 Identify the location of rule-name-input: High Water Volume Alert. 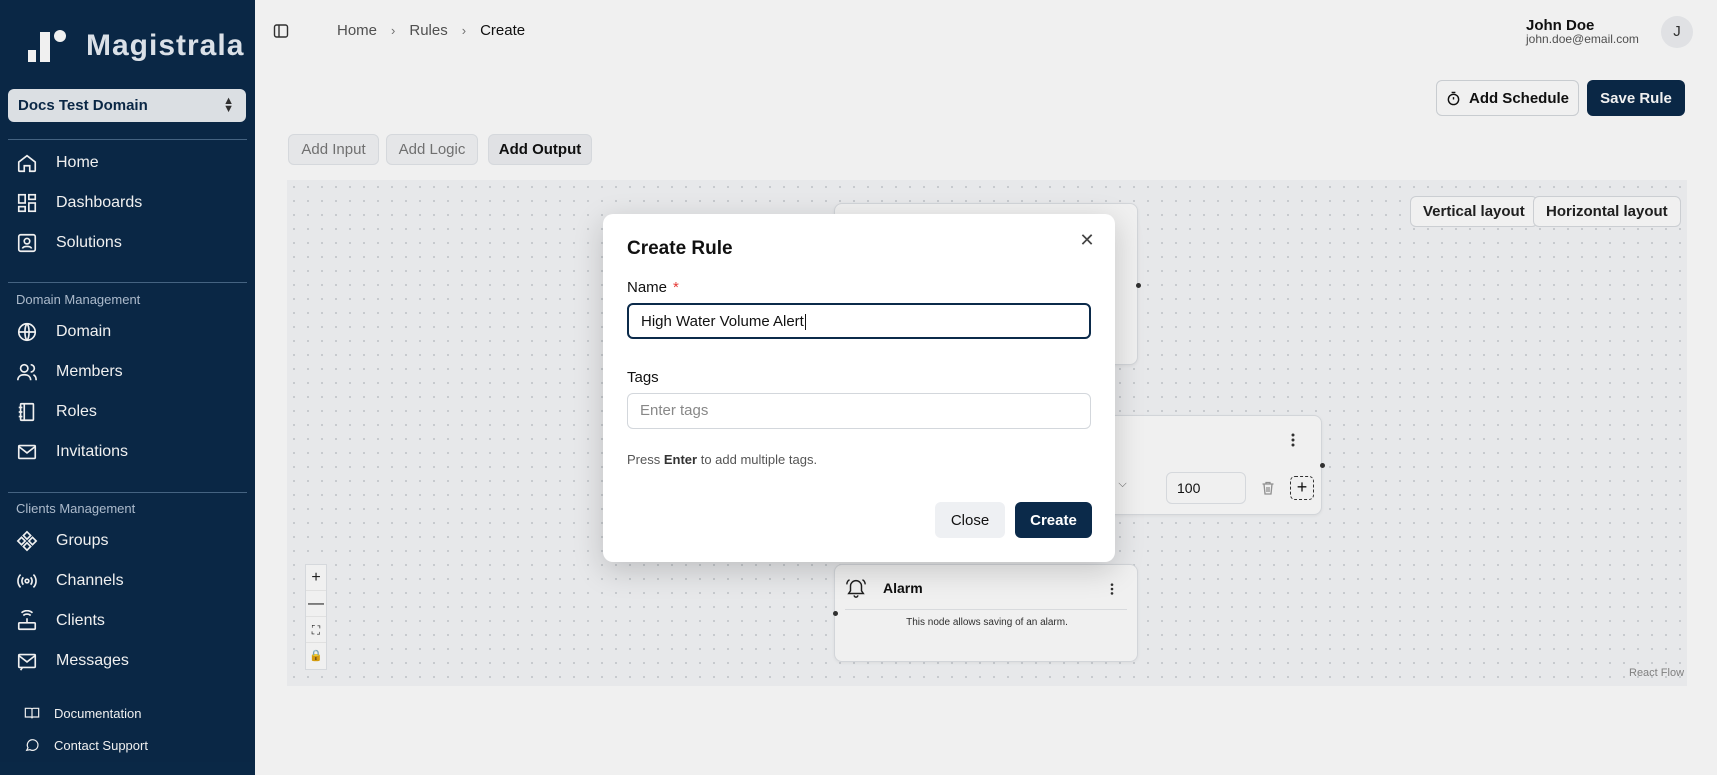
(859, 321).